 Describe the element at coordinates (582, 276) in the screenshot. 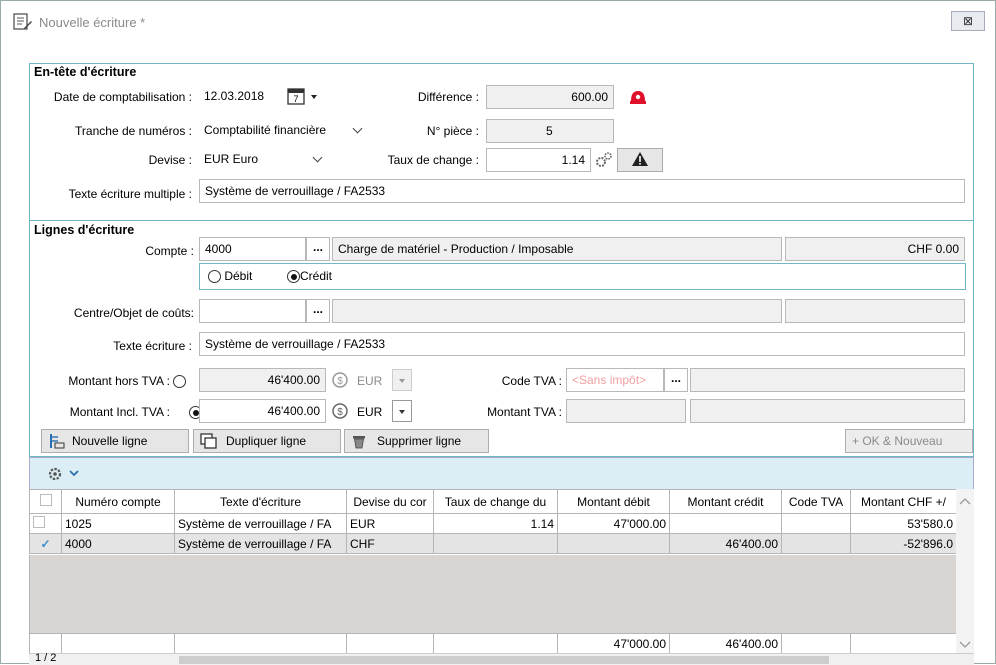

I see `debit-credit-group: Débit Crédit` at that location.